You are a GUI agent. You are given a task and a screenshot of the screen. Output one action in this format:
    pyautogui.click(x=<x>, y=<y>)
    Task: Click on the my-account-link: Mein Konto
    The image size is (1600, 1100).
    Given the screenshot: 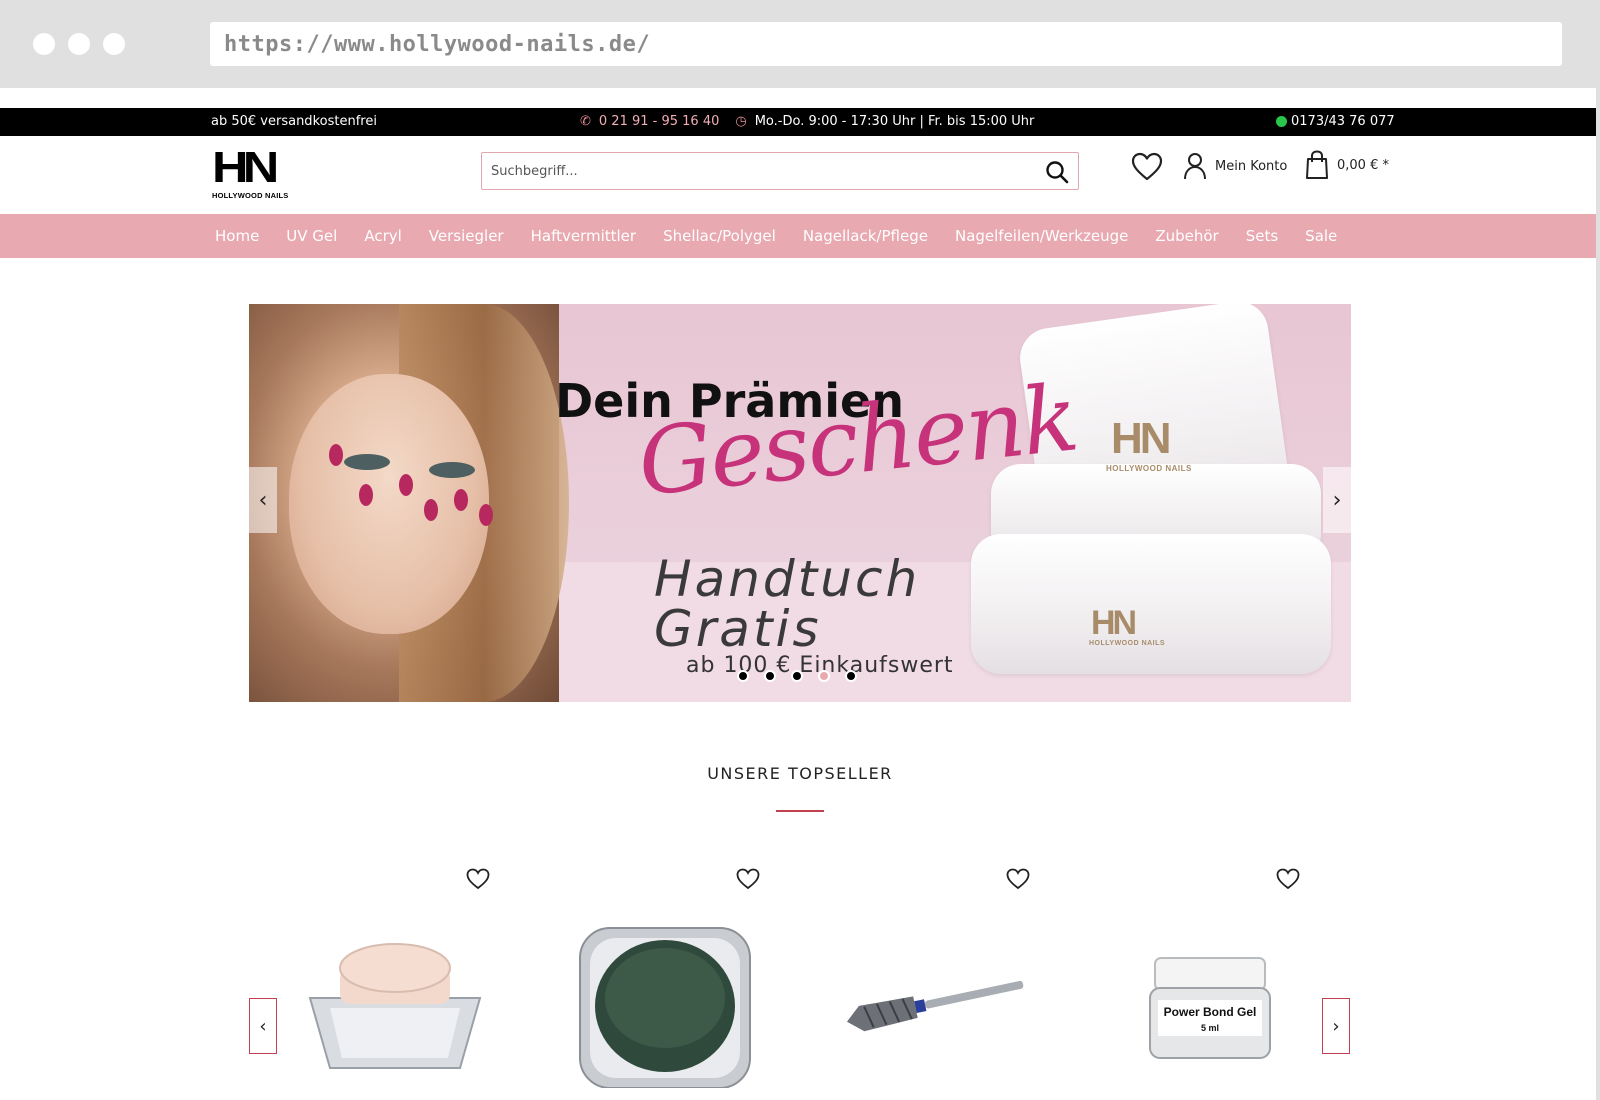 What is the action you would take?
    pyautogui.click(x=1235, y=166)
    